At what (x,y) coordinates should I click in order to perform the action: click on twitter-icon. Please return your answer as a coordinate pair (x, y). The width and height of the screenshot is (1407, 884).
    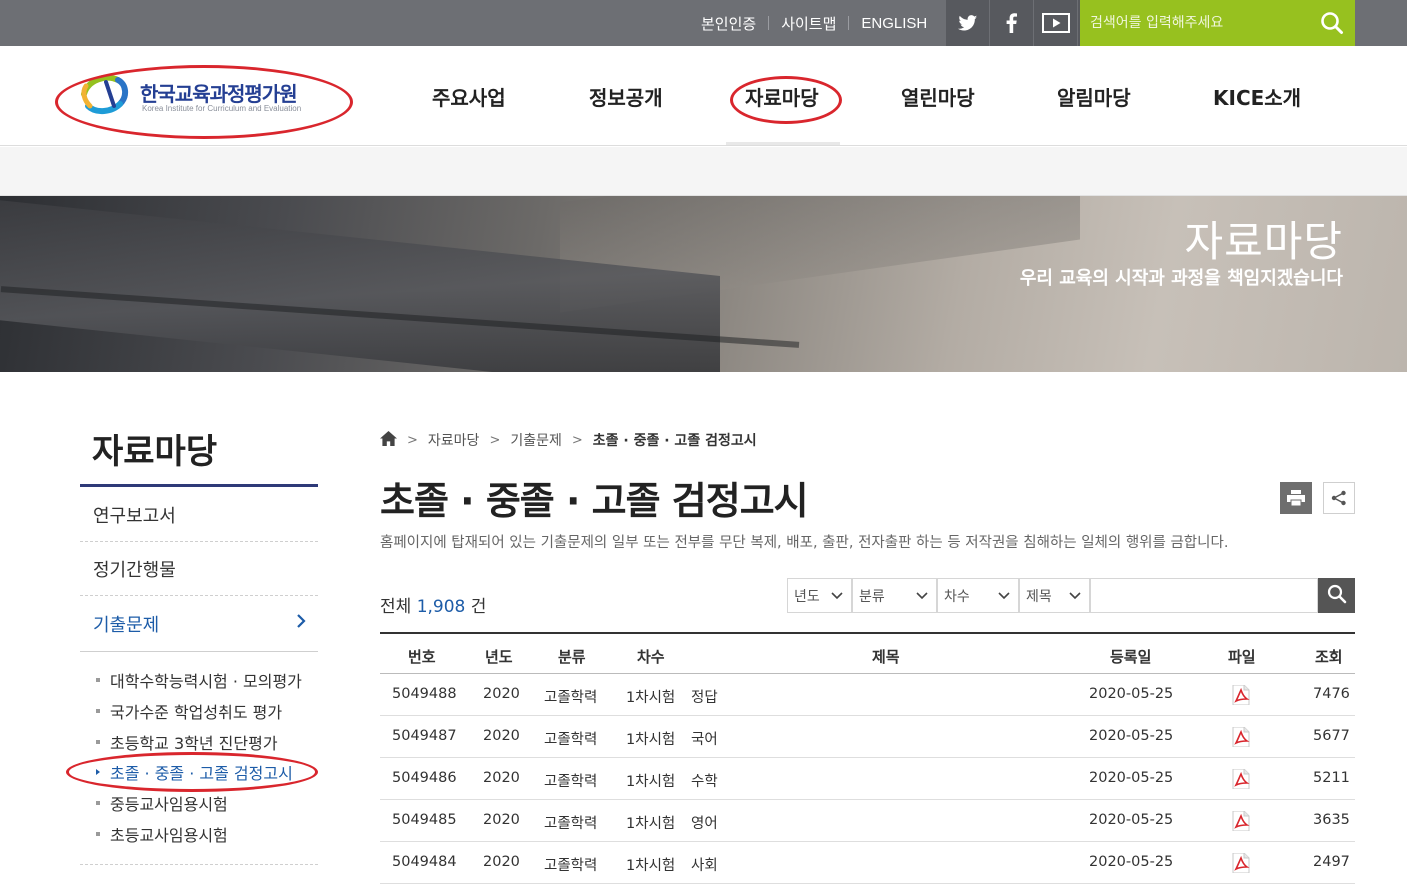
    Looking at the image, I should click on (968, 23).